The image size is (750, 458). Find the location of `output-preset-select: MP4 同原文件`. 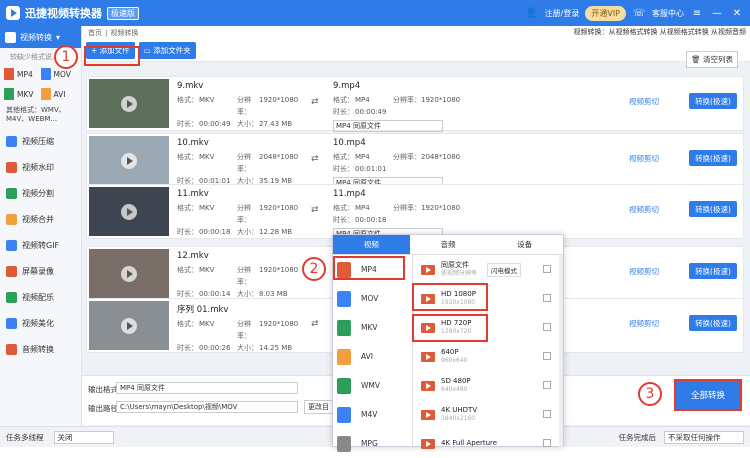

output-preset-select: MP4 同原文件 is located at coordinates (388, 126).